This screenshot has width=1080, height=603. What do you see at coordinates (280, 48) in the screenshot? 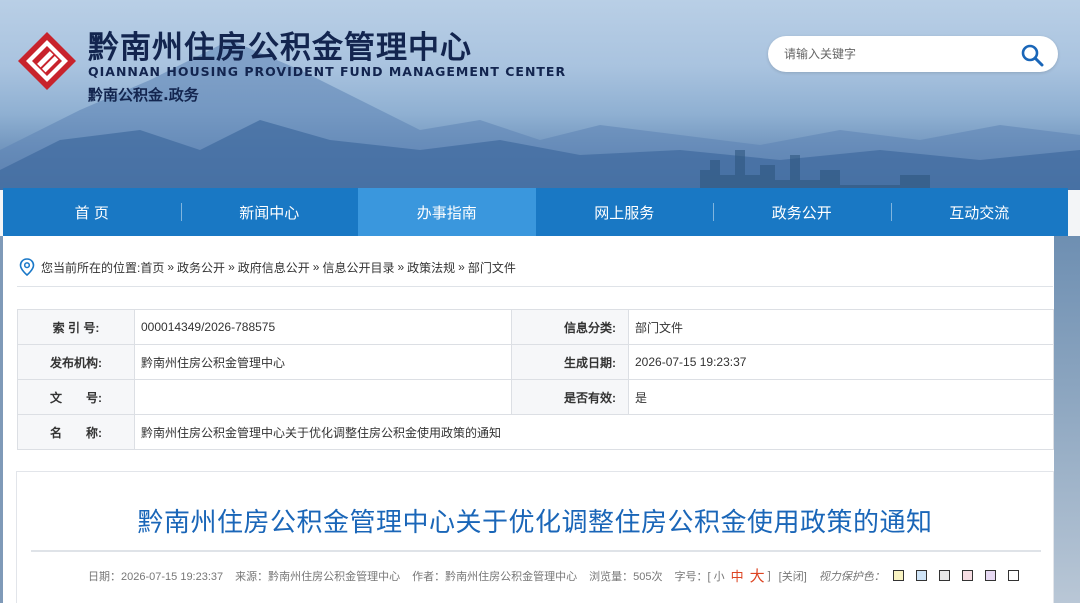
I see `site-title: 黔南州住房公积金管理中心` at bounding box center [280, 48].